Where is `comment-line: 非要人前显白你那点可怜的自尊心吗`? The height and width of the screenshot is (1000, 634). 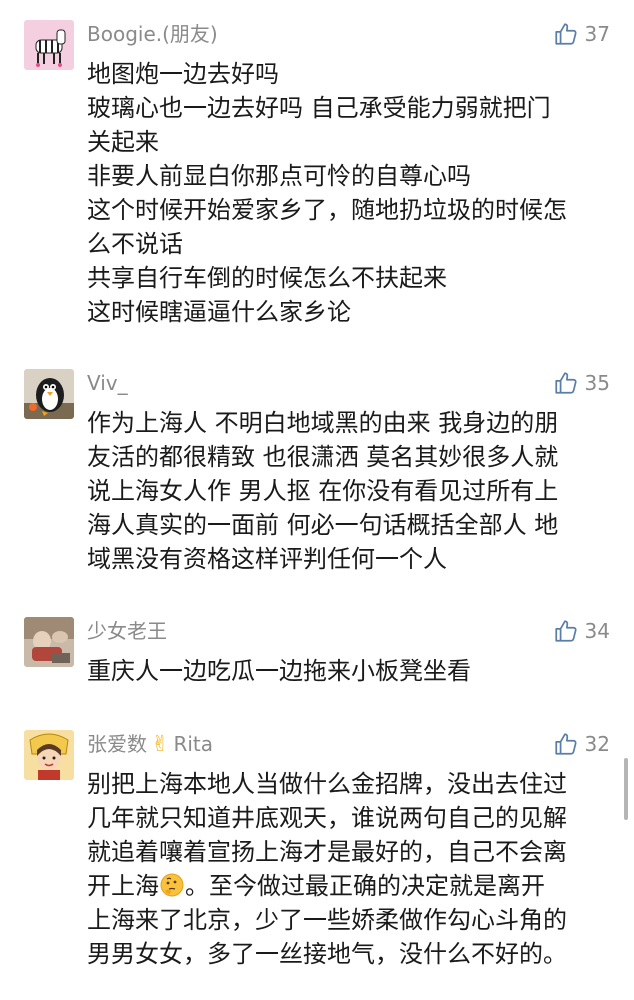 comment-line: 非要人前显白你那点可怜的自尊心吗 is located at coordinates (279, 176).